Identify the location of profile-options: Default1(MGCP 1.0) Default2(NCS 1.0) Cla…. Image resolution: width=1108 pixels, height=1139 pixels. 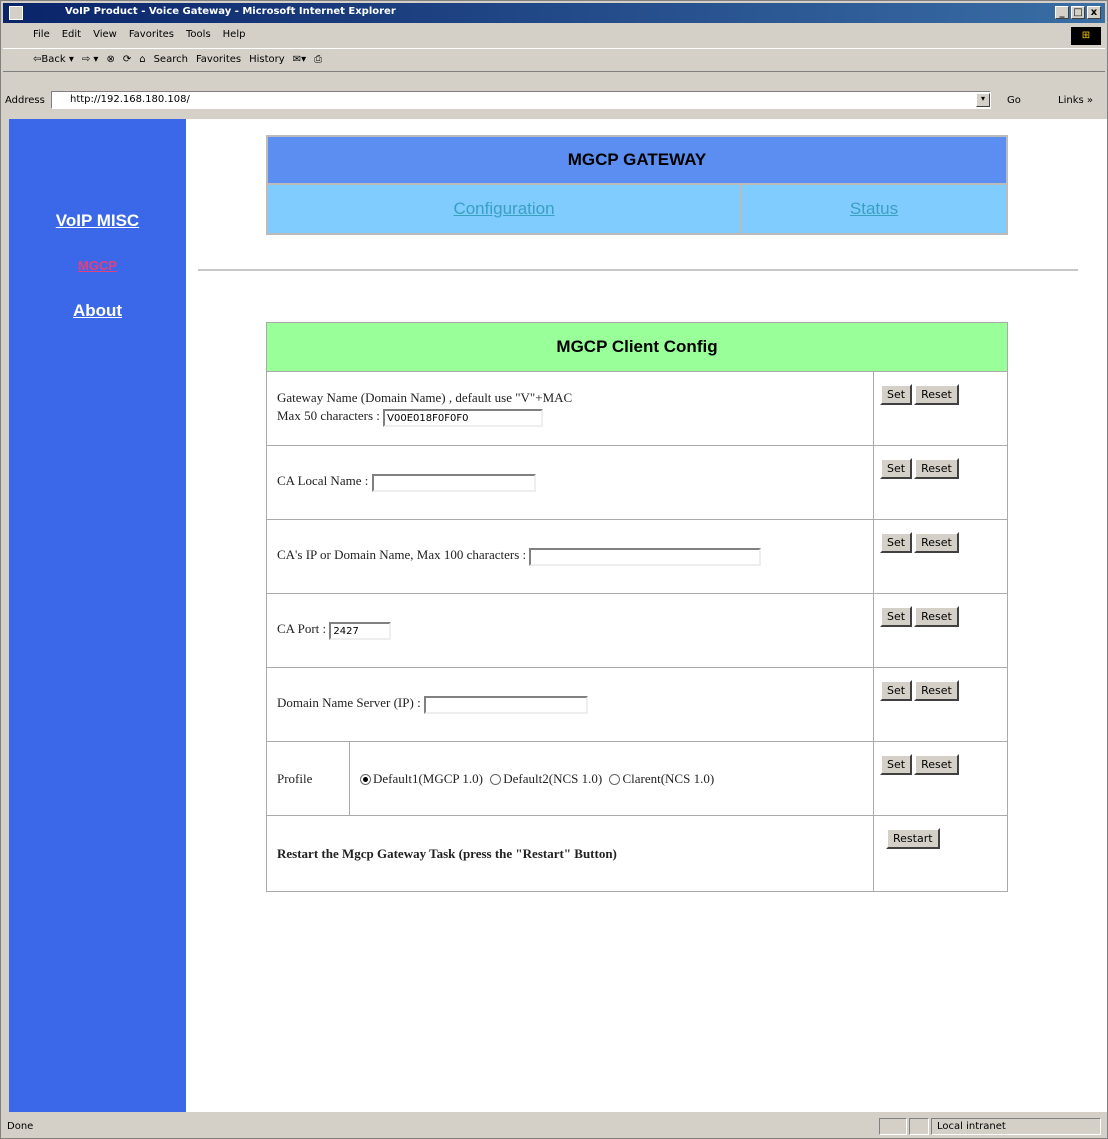
(611, 778).